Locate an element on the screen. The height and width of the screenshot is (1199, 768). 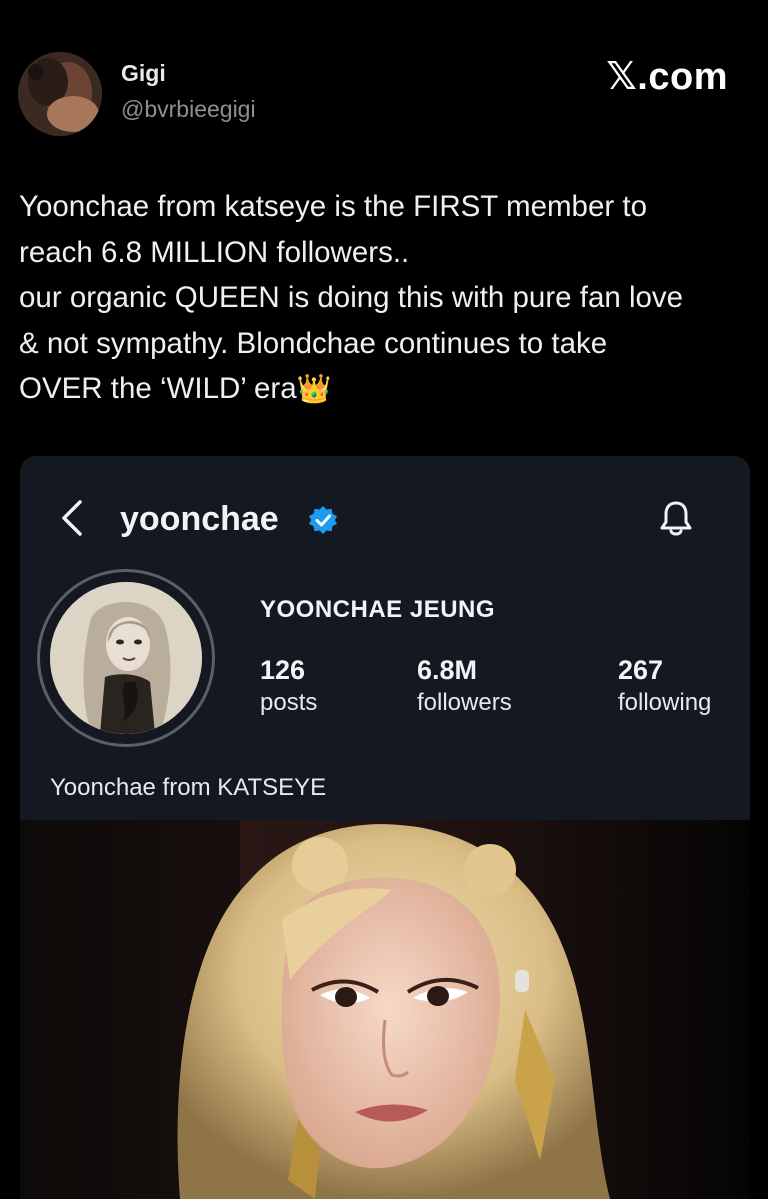
tweet-line: OVER the ‘WILD’ era👑 is located at coordinates (386, 389).